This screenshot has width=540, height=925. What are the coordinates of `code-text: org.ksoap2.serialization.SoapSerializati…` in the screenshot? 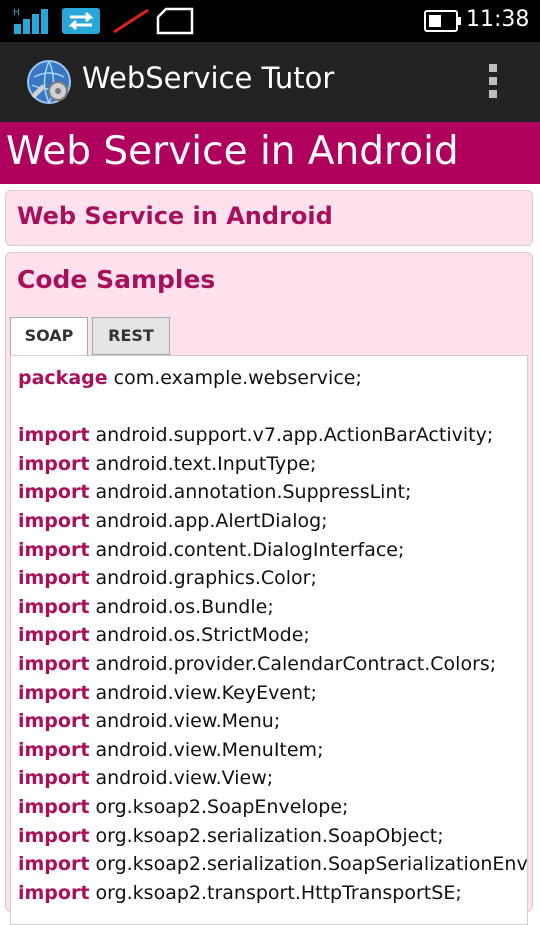 It's located at (311, 864).